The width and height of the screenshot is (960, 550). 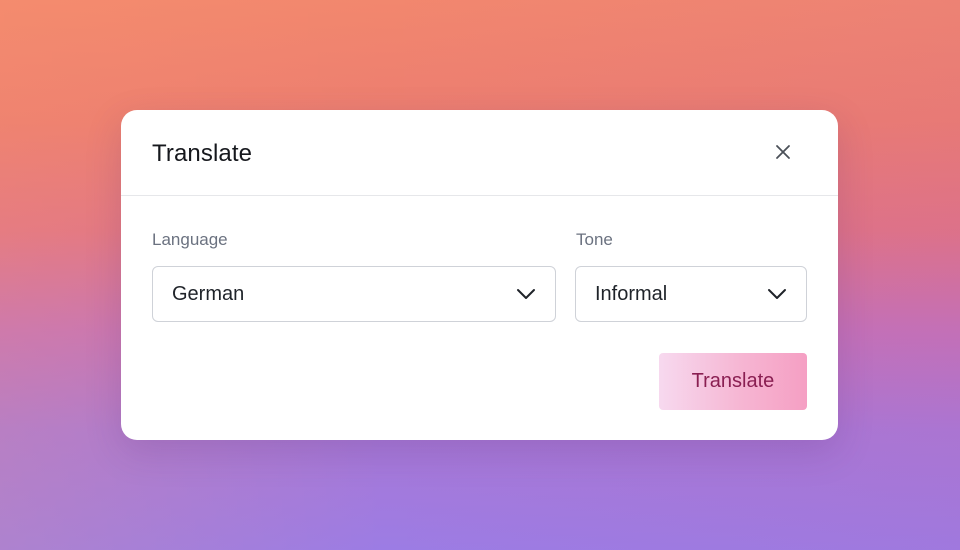 I want to click on translate-button: Translate, so click(x=733, y=381).